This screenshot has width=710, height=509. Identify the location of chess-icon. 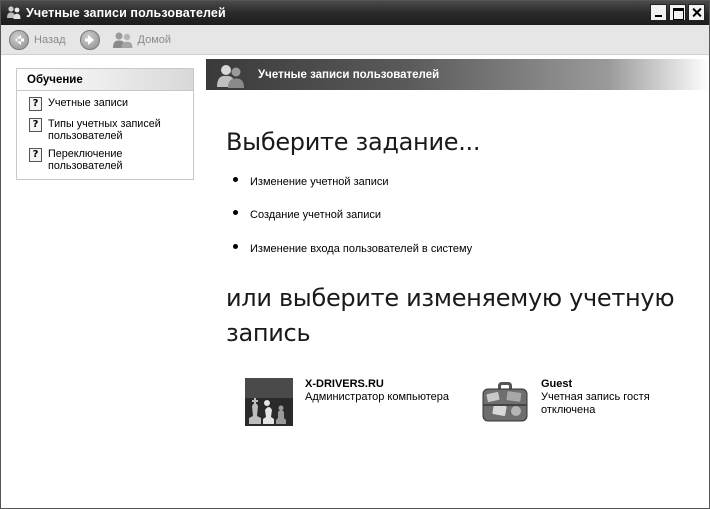
(269, 402).